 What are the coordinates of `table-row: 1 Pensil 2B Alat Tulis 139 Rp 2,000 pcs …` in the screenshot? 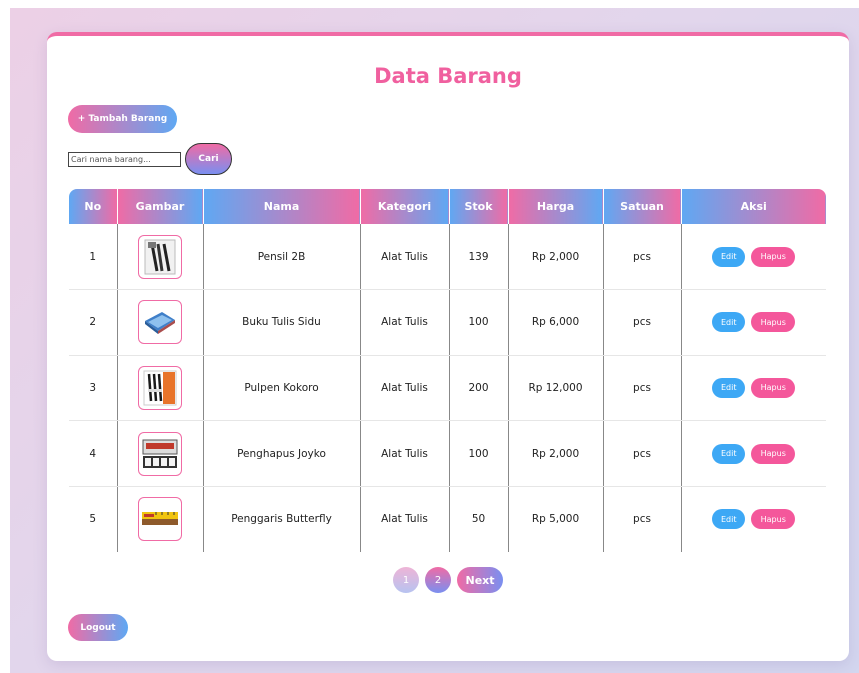 It's located at (448, 257).